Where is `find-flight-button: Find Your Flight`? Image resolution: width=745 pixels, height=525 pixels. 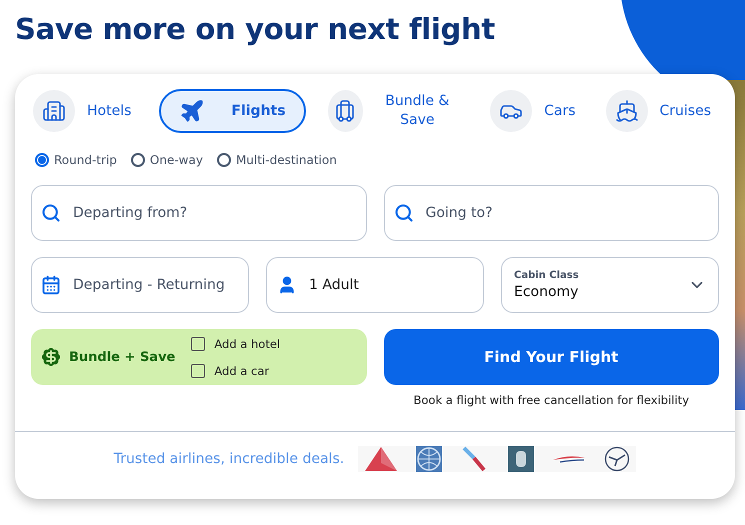
find-flight-button: Find Your Flight is located at coordinates (551, 357).